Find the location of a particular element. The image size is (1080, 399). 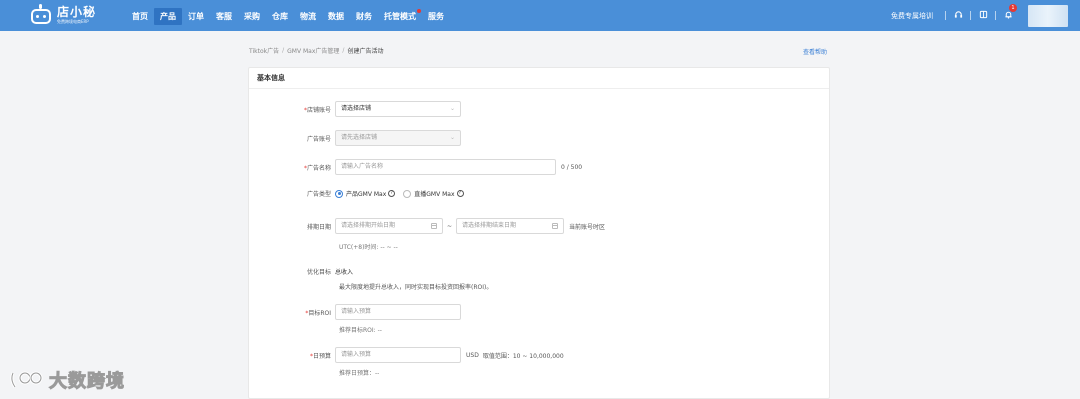

app-logo: 店小秘 免费跨境电商ERP is located at coordinates (62, 15).